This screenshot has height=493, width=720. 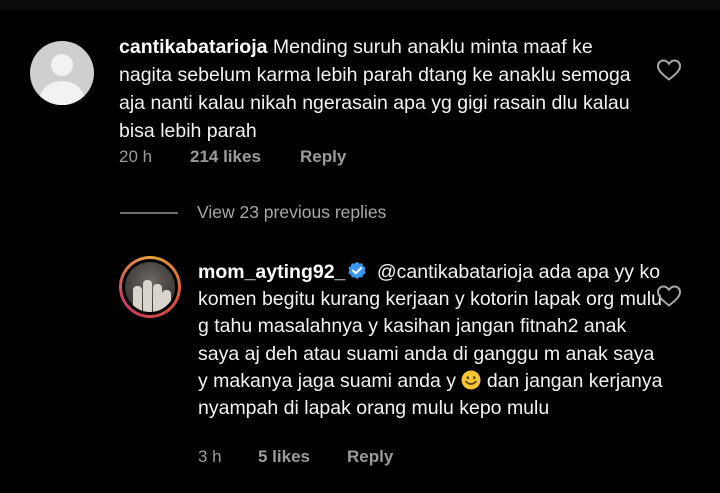 What do you see at coordinates (291, 212) in the screenshot?
I see `view-previous-replies-button: View 23 previous replies` at bounding box center [291, 212].